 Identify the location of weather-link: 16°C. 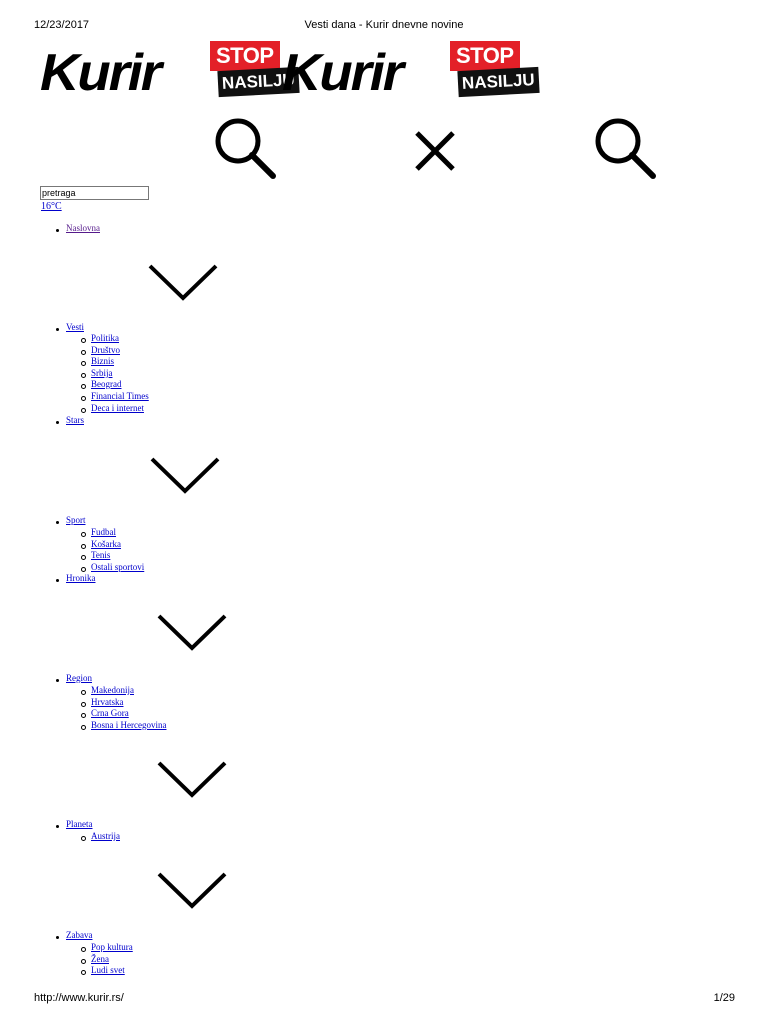
(51, 206).